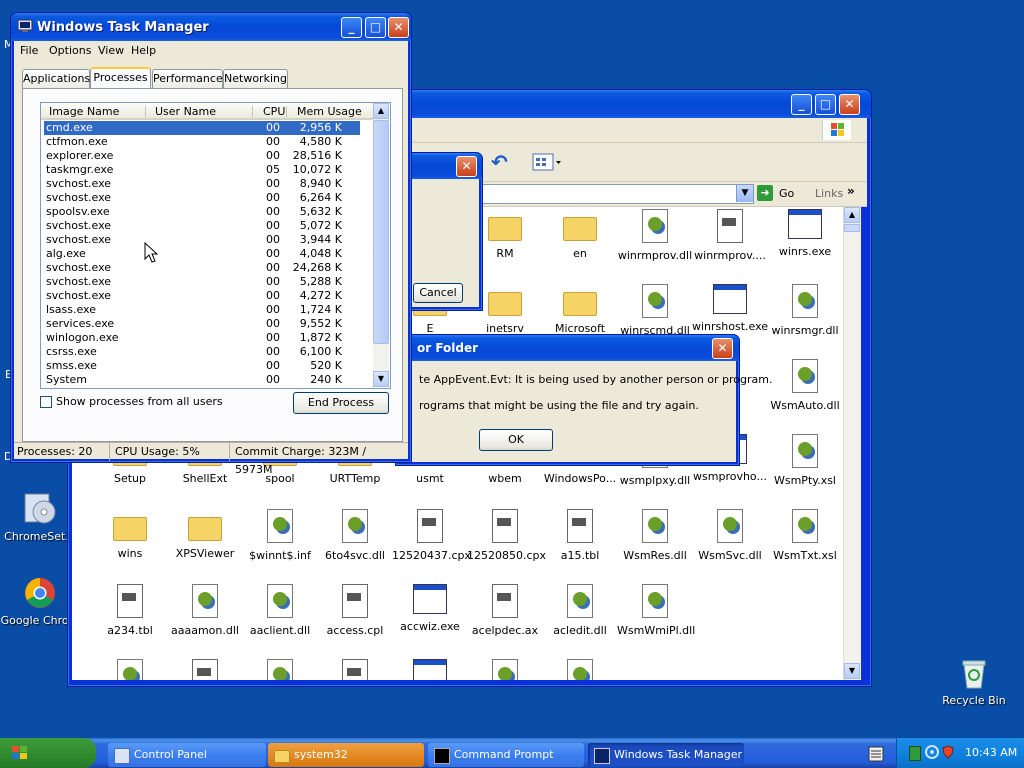 The width and height of the screenshot is (1024, 768). Describe the element at coordinates (547, 162) in the screenshot. I see `views-icon` at that location.